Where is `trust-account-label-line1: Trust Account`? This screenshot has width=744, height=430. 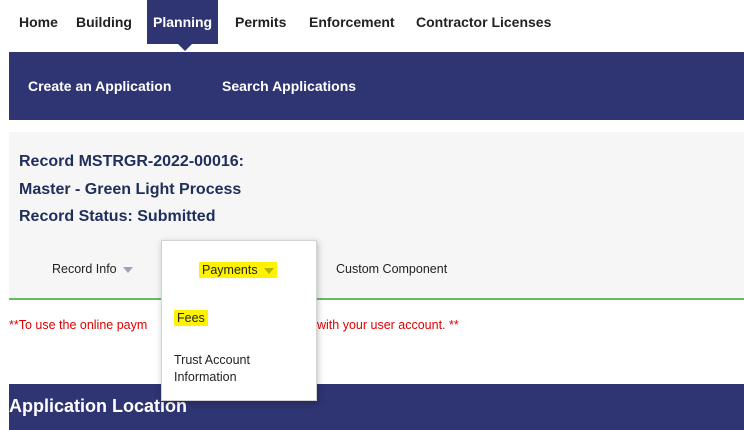
trust-account-label-line1: Trust Account is located at coordinates (212, 360).